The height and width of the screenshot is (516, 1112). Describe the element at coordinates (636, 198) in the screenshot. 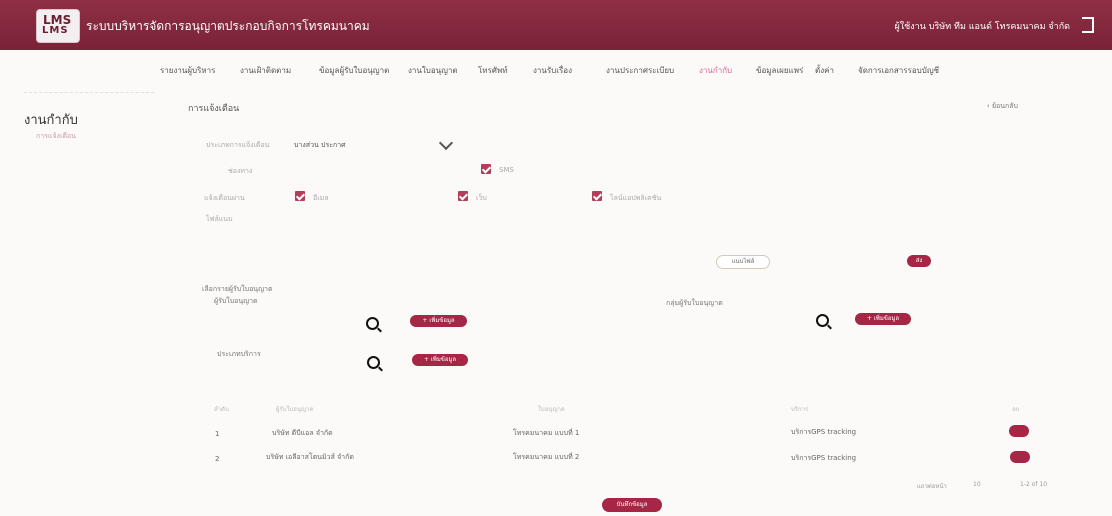

I see `line-label: ไลน์แอปพลิเคชัน` at that location.